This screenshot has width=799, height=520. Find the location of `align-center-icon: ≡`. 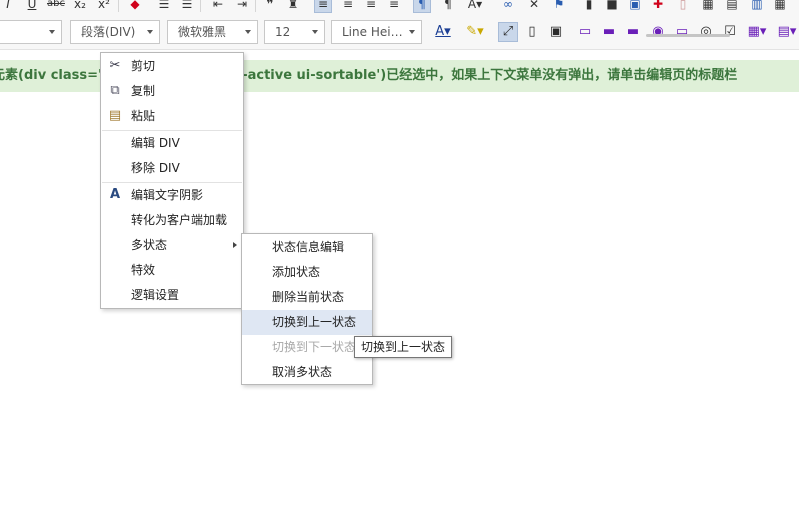

align-center-icon: ≡ is located at coordinates (348, 6).